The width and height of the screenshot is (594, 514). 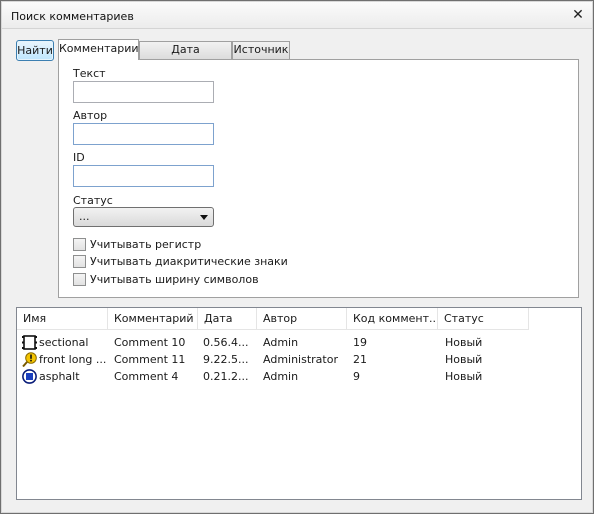 I want to click on column-header-author: Автор, so click(x=302, y=319).